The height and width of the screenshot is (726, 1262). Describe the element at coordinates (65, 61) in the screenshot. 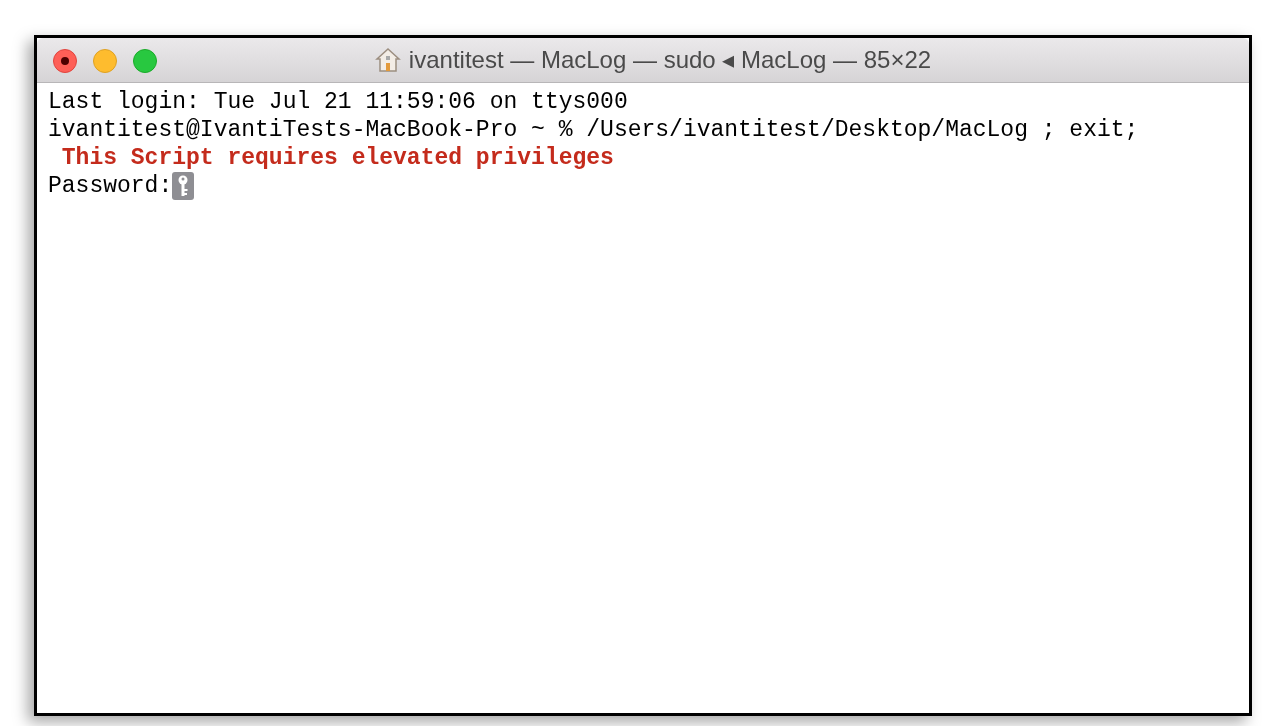

I see `close-button` at that location.